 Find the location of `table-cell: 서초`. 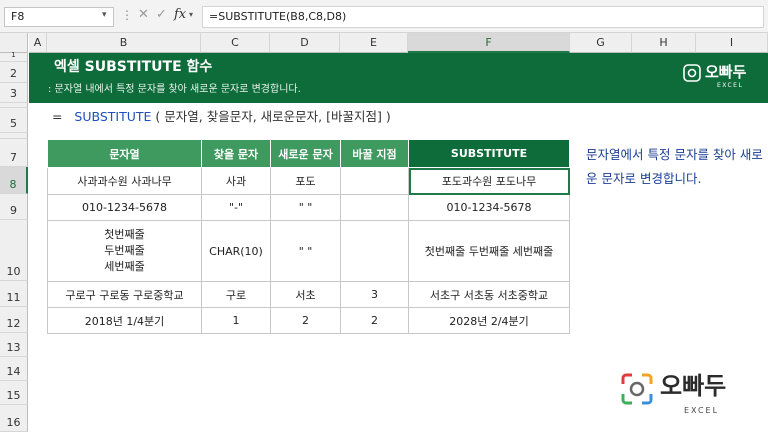

table-cell: 서초 is located at coordinates (305, 294).